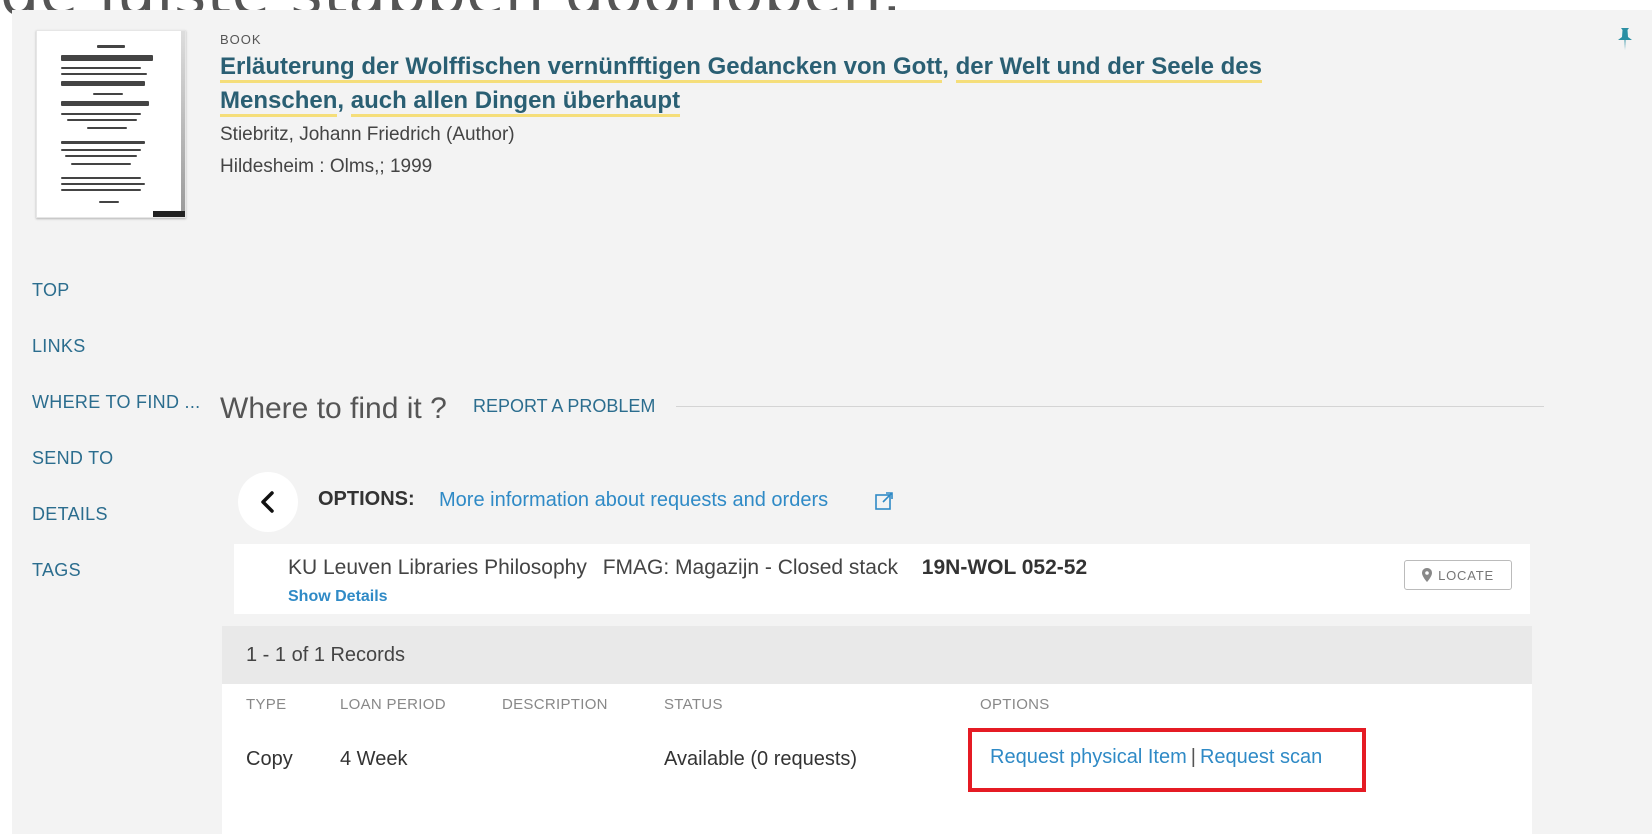  I want to click on nav-top: TOP, so click(51, 290).